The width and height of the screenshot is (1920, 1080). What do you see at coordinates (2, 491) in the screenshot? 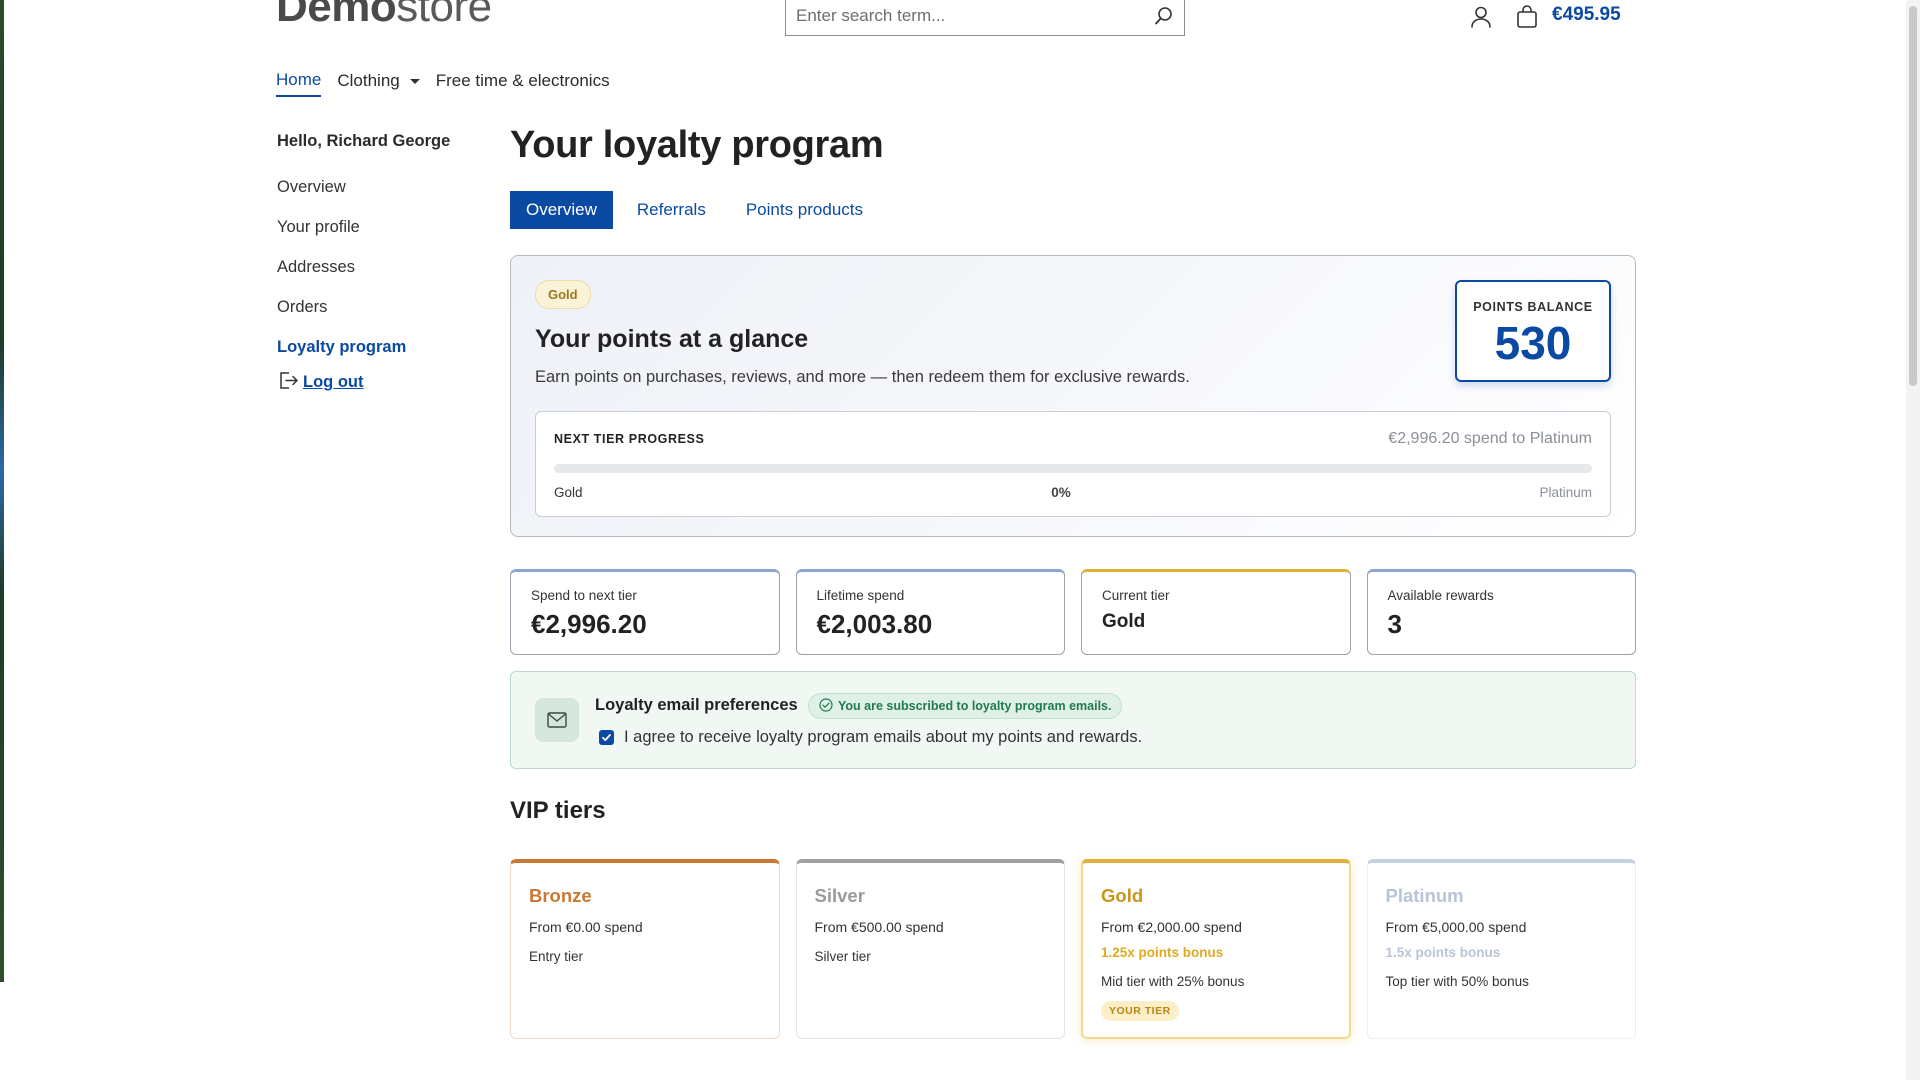
I see `background-edge` at bounding box center [2, 491].